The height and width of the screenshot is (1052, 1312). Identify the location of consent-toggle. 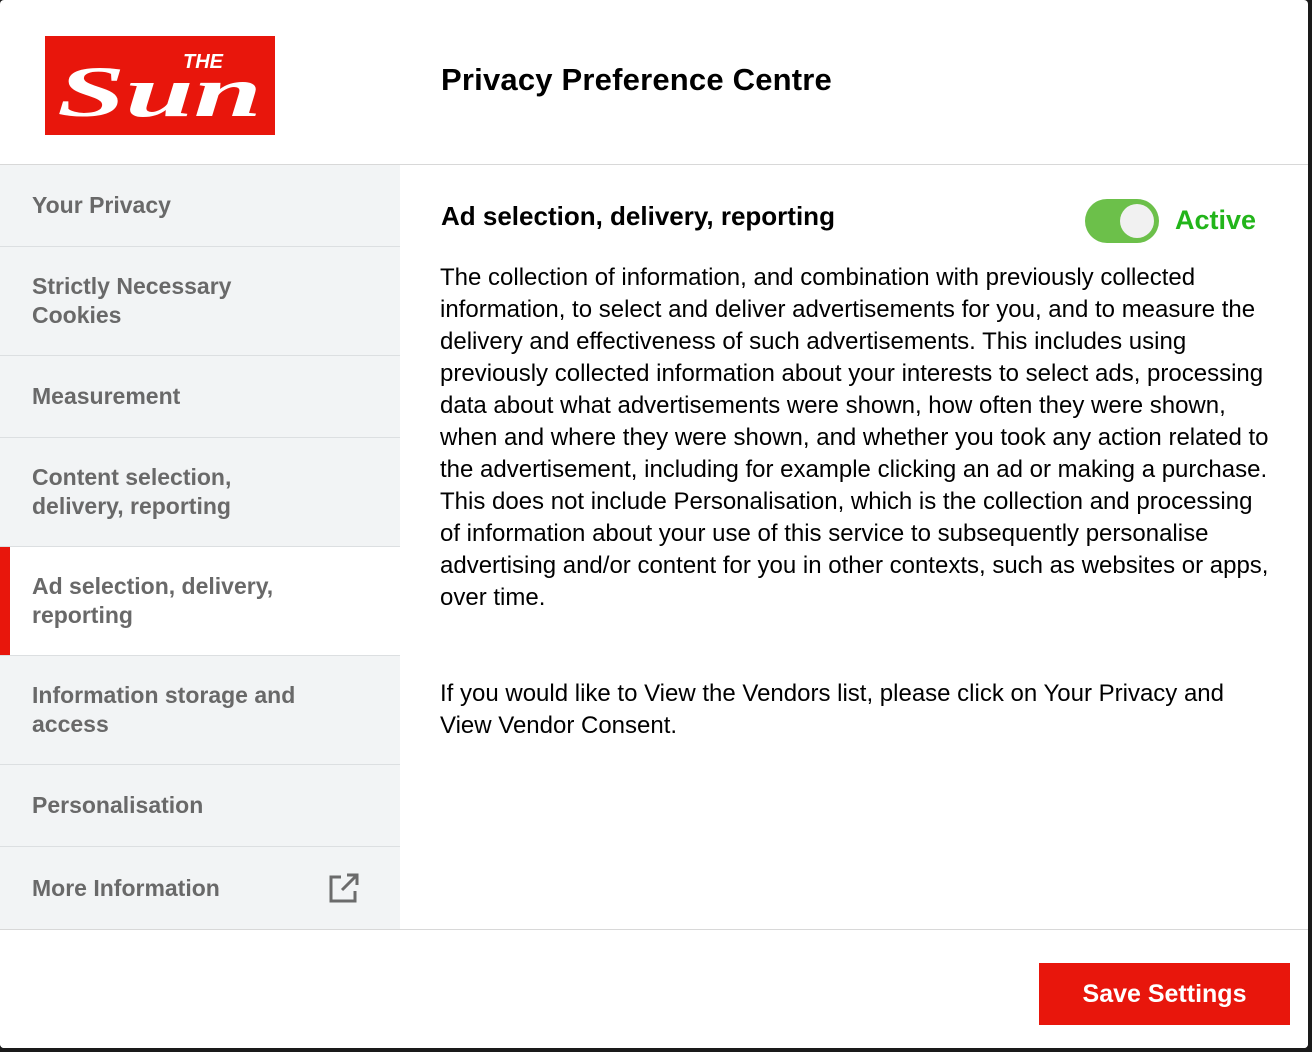
(1122, 221).